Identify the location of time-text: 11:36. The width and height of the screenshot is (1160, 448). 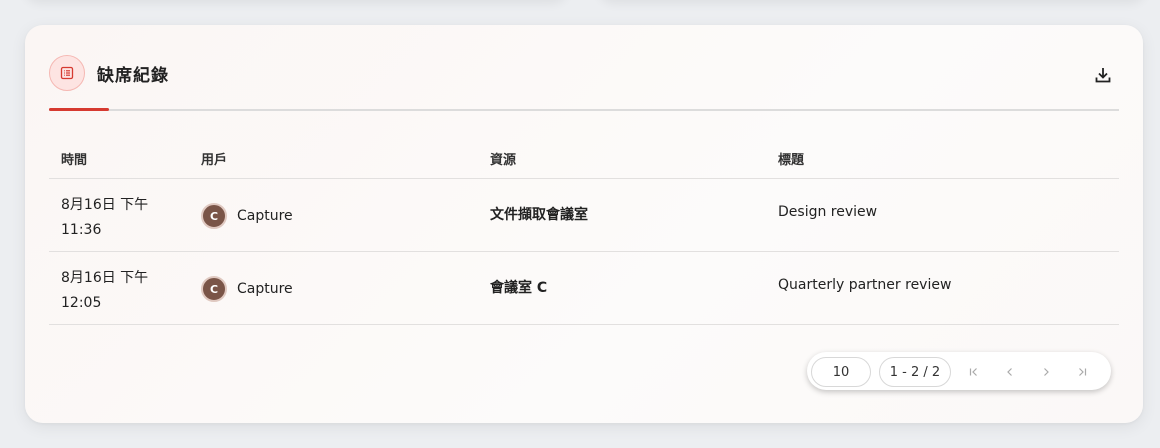
(81, 230).